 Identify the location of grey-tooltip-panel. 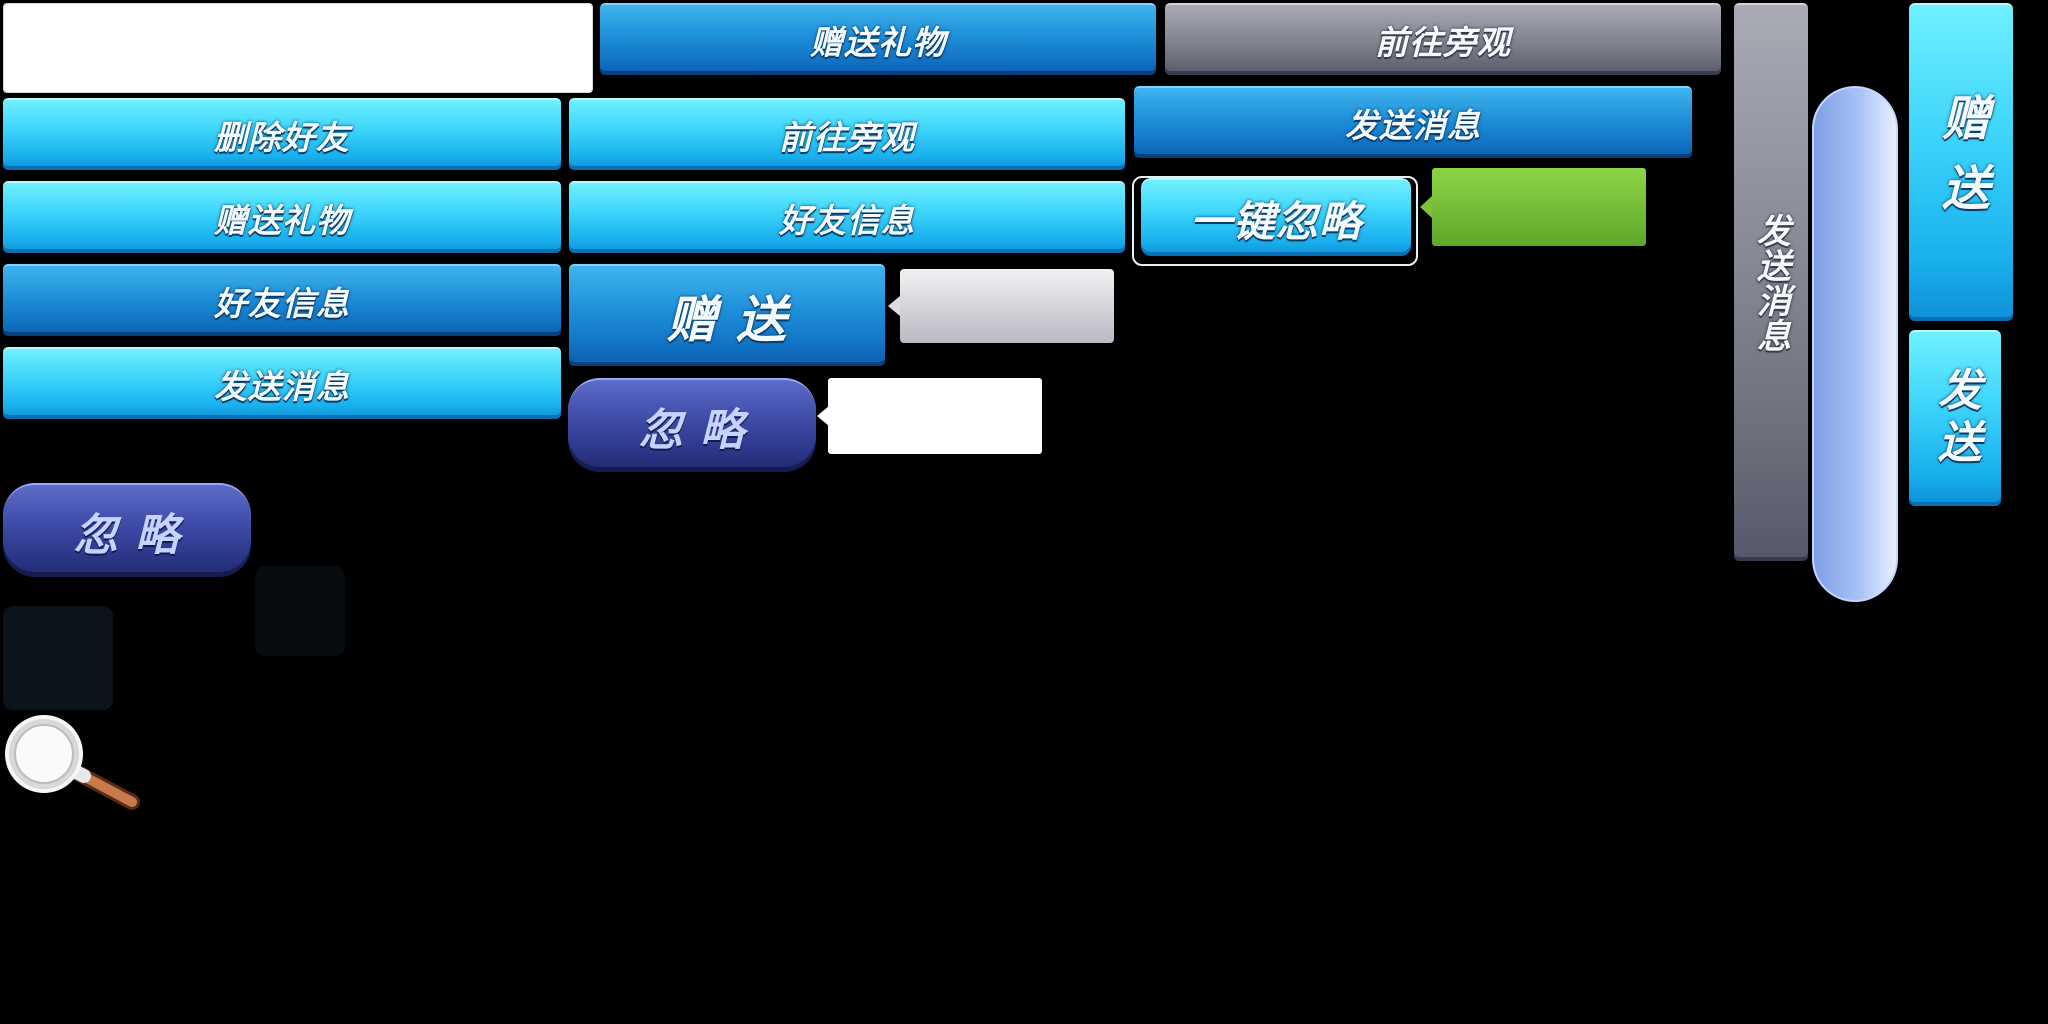
(1007, 306).